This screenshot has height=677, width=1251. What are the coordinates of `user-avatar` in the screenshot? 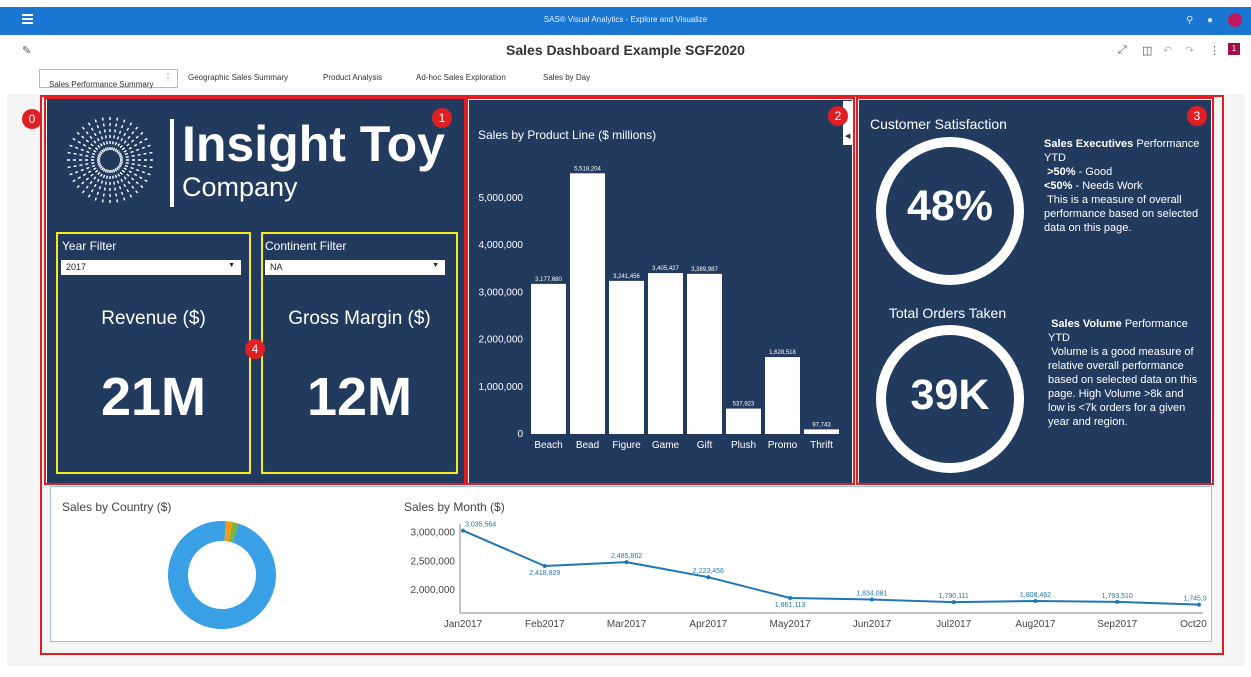 It's located at (1235, 20).